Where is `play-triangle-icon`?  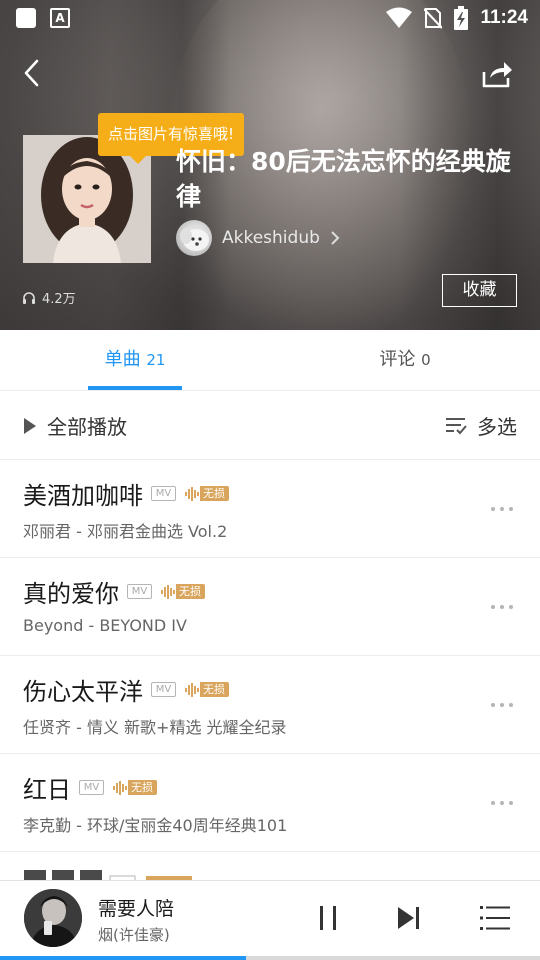 play-triangle-icon is located at coordinates (30, 425).